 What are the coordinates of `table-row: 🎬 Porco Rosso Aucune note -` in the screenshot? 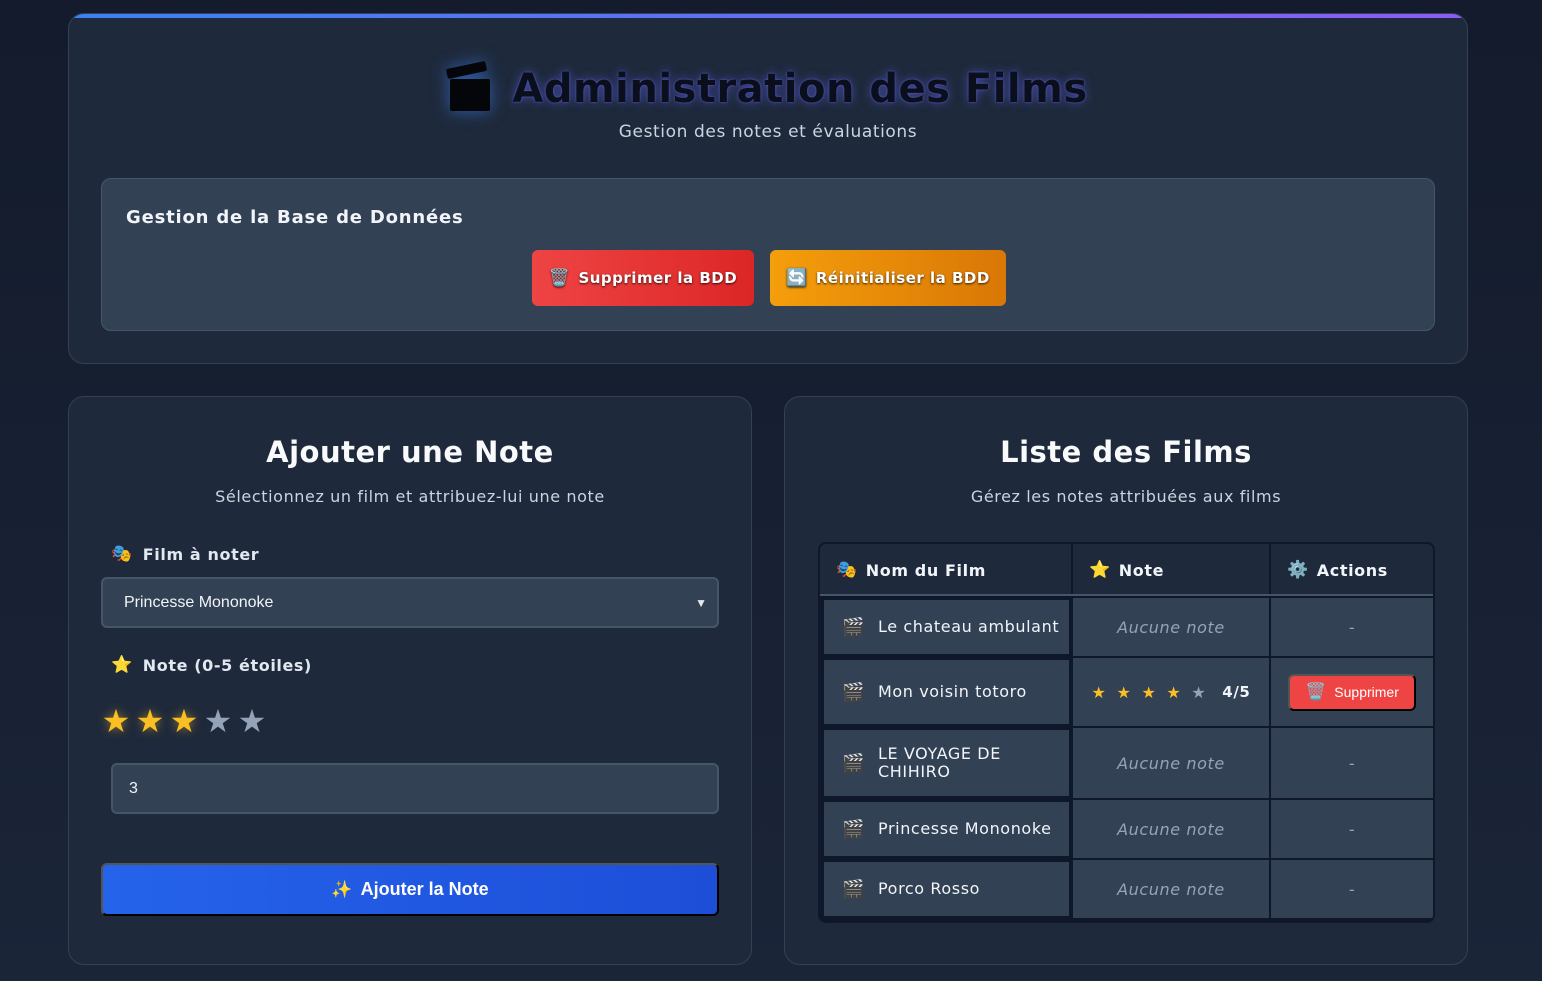 It's located at (1126, 889).